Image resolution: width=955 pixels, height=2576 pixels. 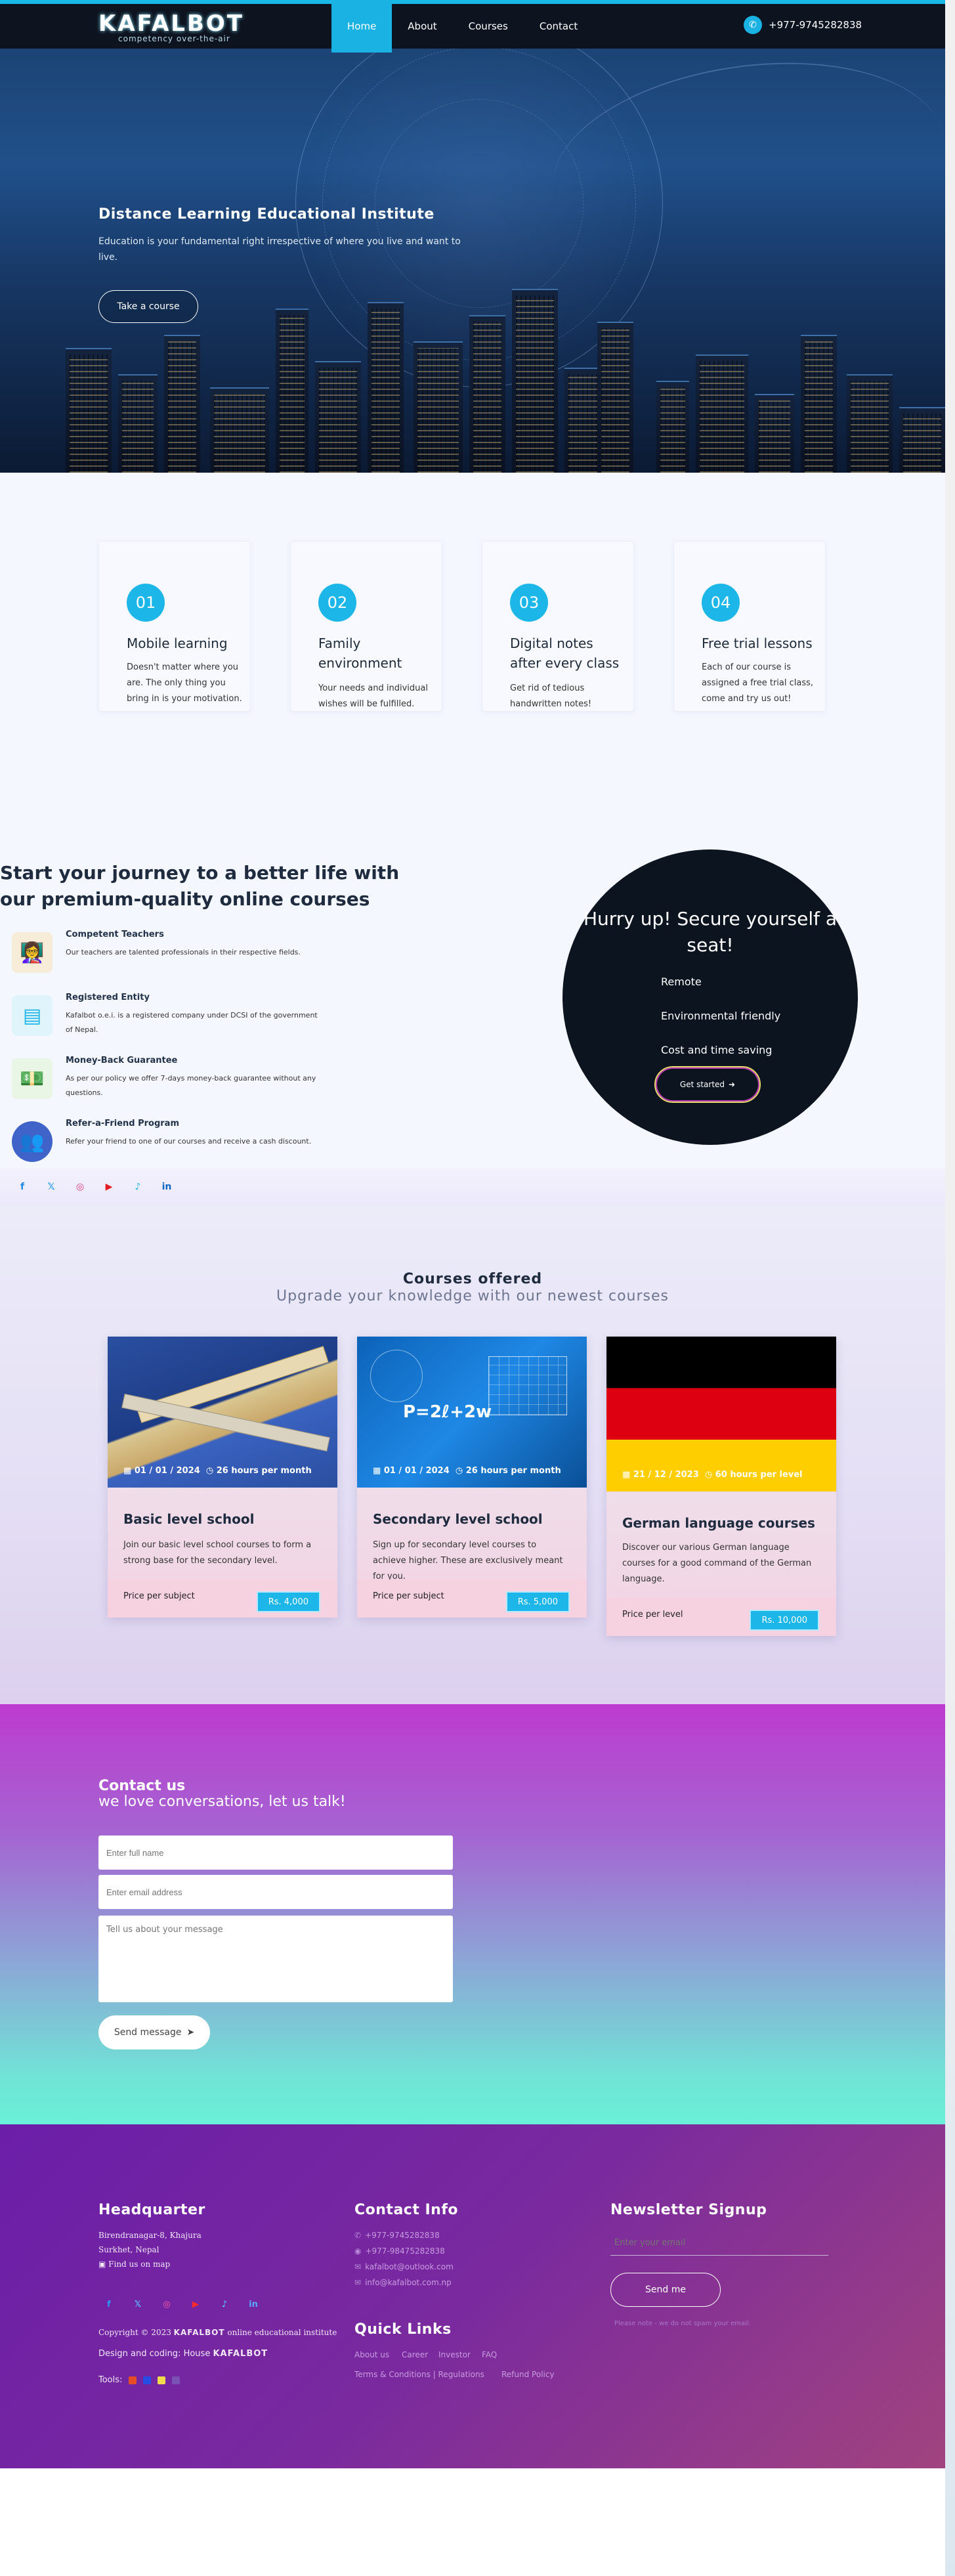 What do you see at coordinates (404, 2266) in the screenshot?
I see `email-link: ✉ kafalbot@outlook.com` at bounding box center [404, 2266].